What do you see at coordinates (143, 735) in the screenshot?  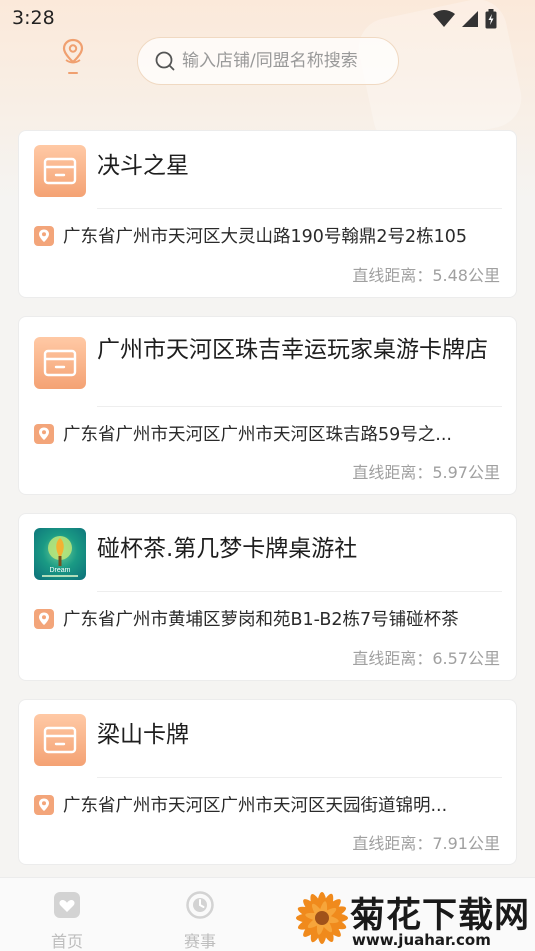 I see `store-name: 梁山卡牌` at bounding box center [143, 735].